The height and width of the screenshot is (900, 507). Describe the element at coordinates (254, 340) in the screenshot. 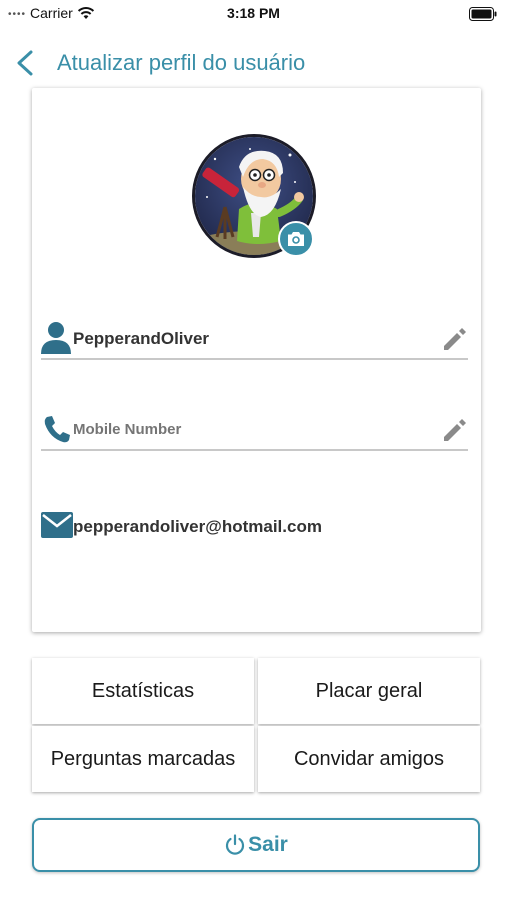

I see `username-field: PepperandOliver` at that location.